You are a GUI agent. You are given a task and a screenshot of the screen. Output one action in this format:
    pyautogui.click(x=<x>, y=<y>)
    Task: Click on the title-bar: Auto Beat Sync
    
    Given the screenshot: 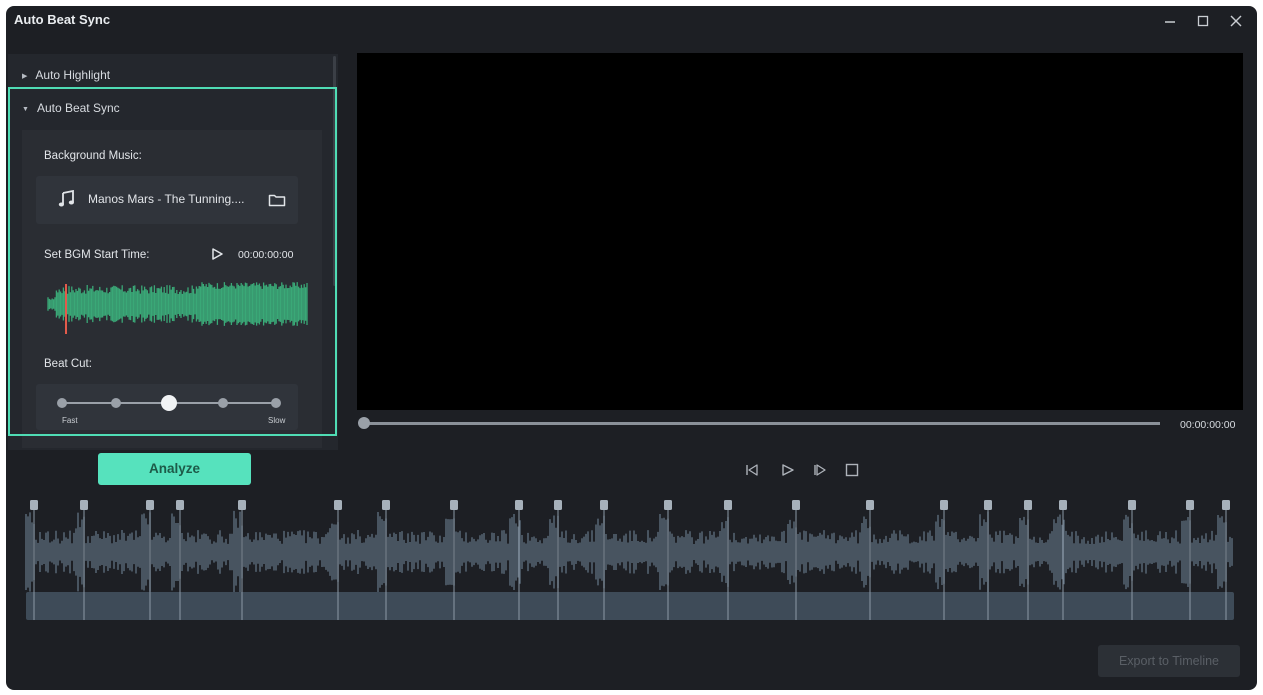 What is the action you would take?
    pyautogui.click(x=631, y=21)
    